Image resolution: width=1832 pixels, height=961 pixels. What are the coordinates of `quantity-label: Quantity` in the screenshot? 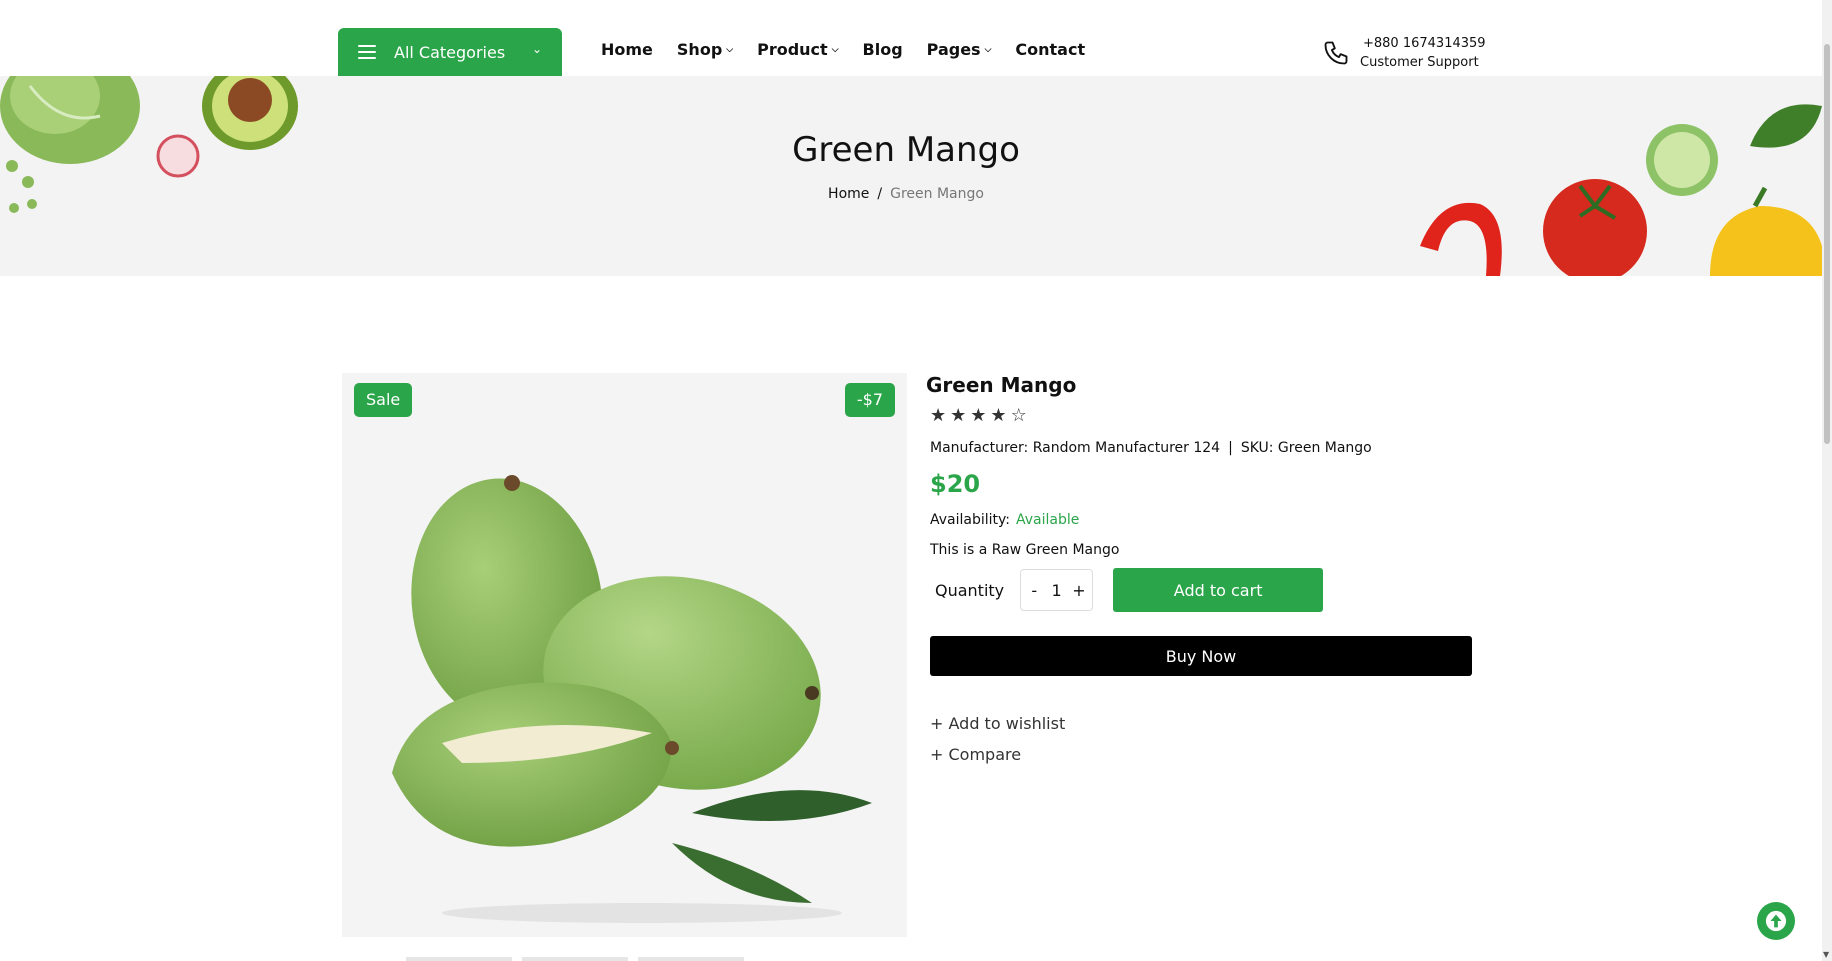 It's located at (970, 590).